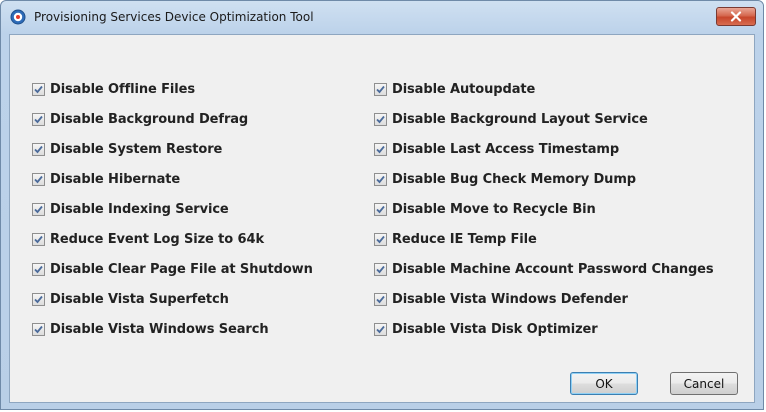  What do you see at coordinates (506, 149) in the screenshot?
I see `option-label: Disable Last Access Timestamp` at bounding box center [506, 149].